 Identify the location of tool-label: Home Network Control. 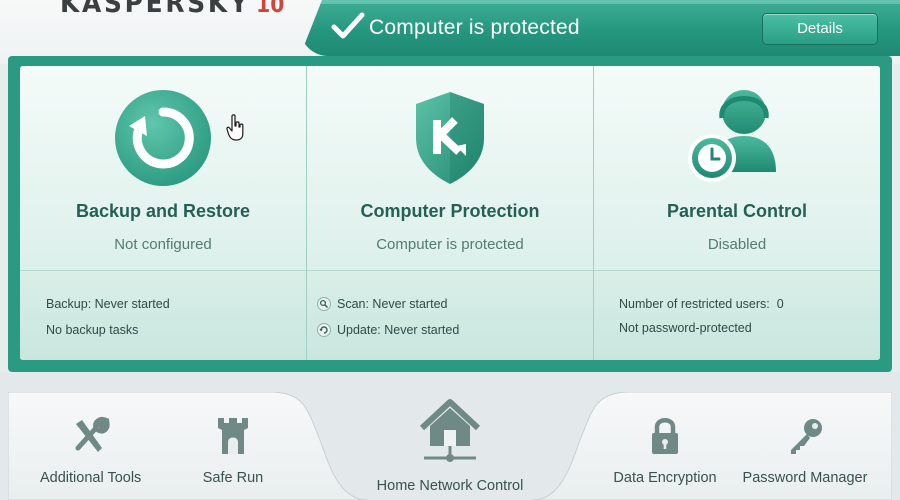
(450, 486).